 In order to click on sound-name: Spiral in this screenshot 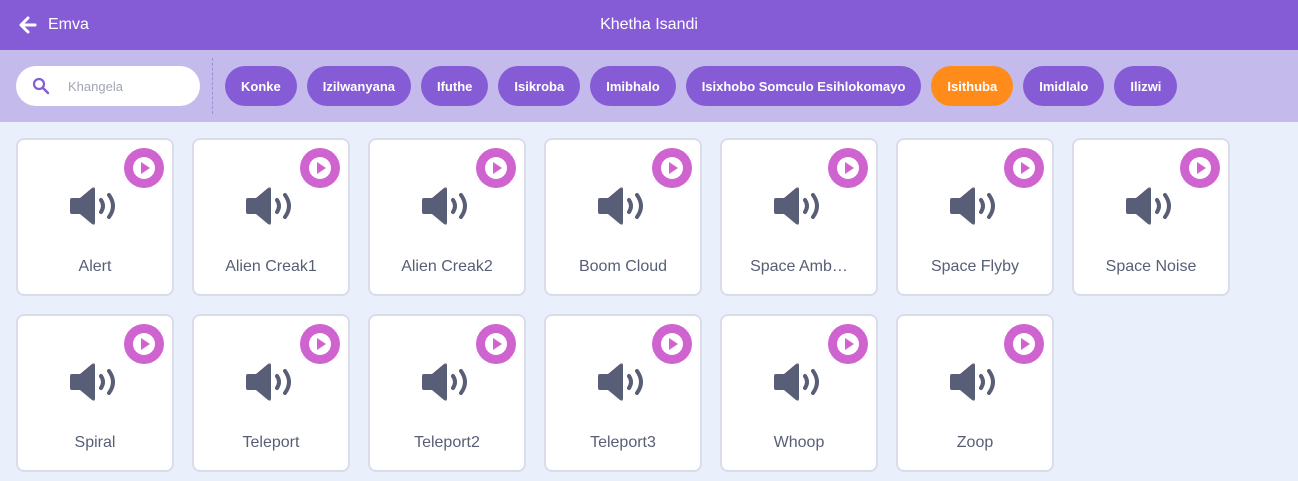, I will do `click(95, 442)`.